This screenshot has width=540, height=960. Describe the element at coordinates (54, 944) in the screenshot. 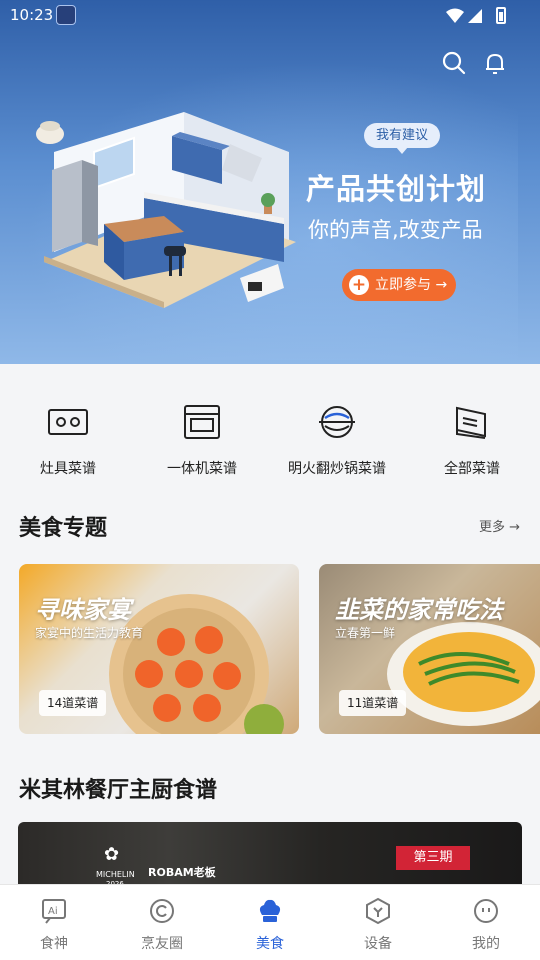

I see `nav-label: 食神` at that location.